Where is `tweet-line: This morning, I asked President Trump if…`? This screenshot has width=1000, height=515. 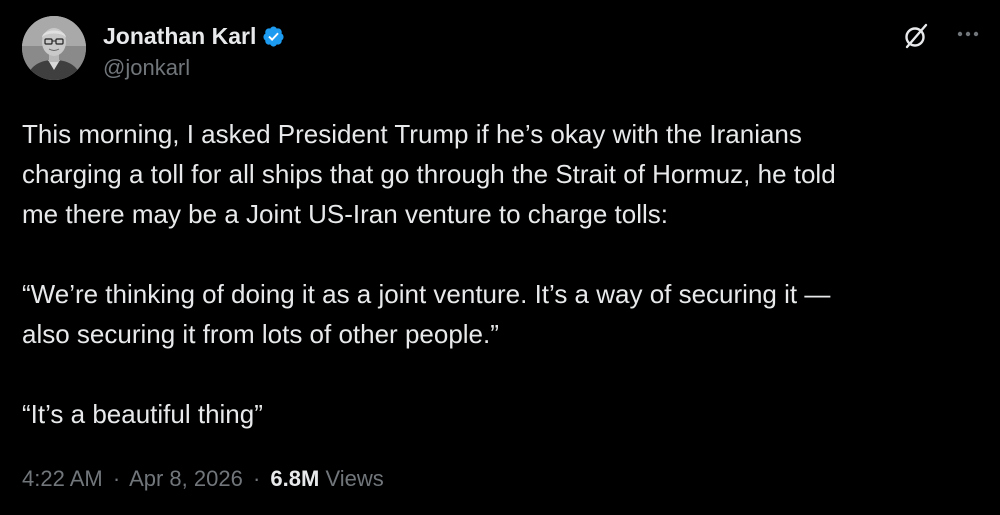 tweet-line: This morning, I asked President Trump if… is located at coordinates (412, 134).